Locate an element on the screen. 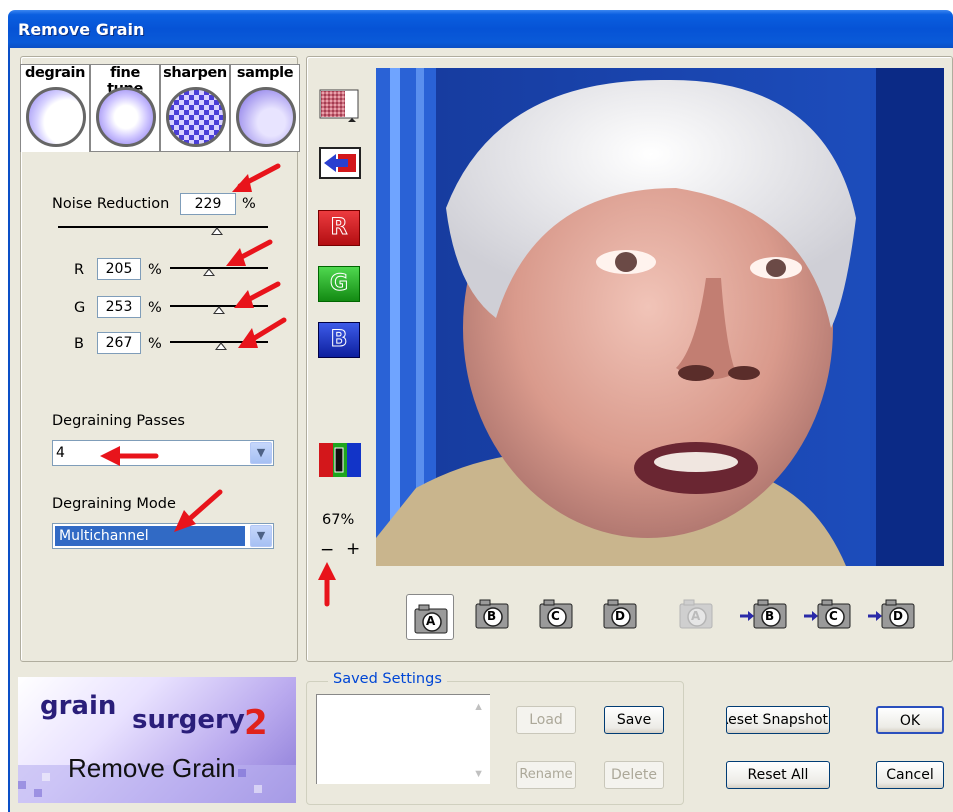  r-input: 205 is located at coordinates (119, 269).